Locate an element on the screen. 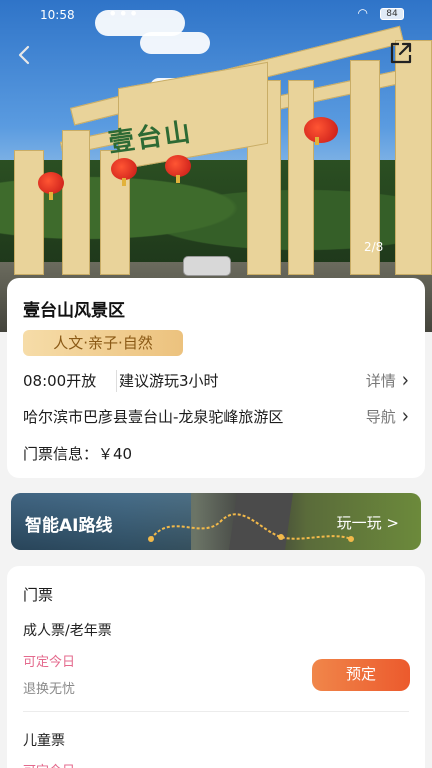 The width and height of the screenshot is (432, 768). tickets-heading: 门票 is located at coordinates (38, 595).